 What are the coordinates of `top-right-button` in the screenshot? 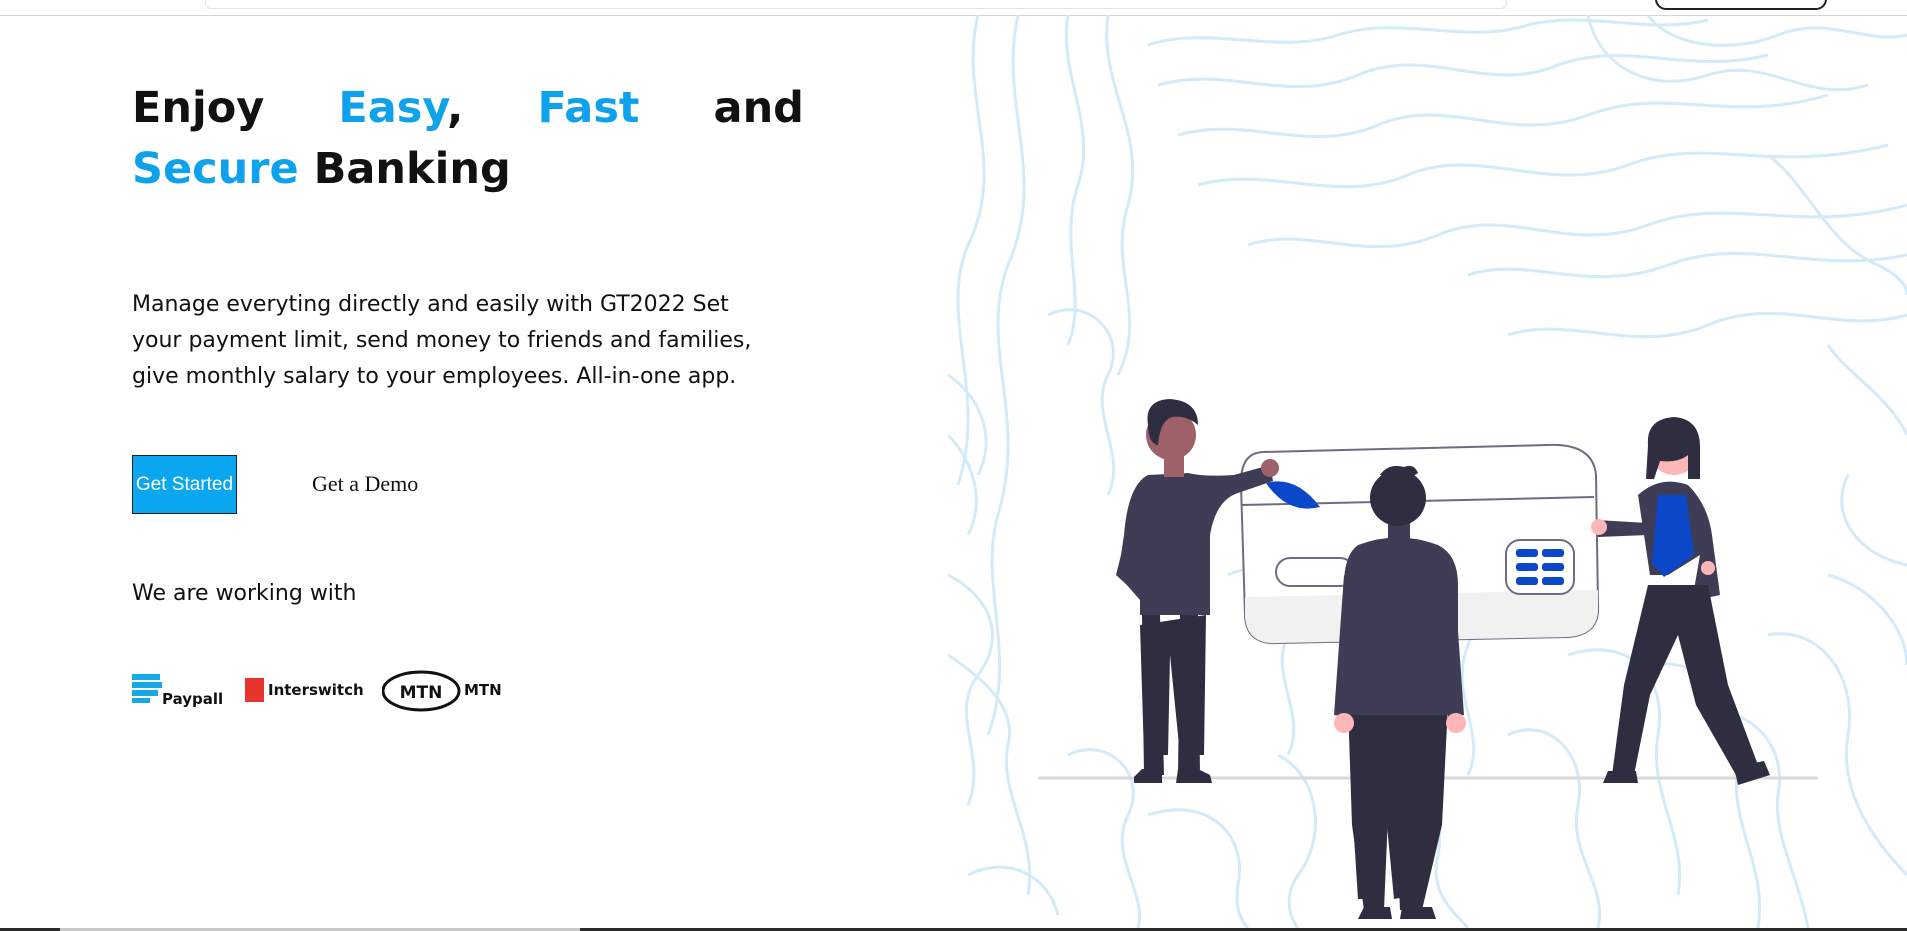 It's located at (1741, 5).